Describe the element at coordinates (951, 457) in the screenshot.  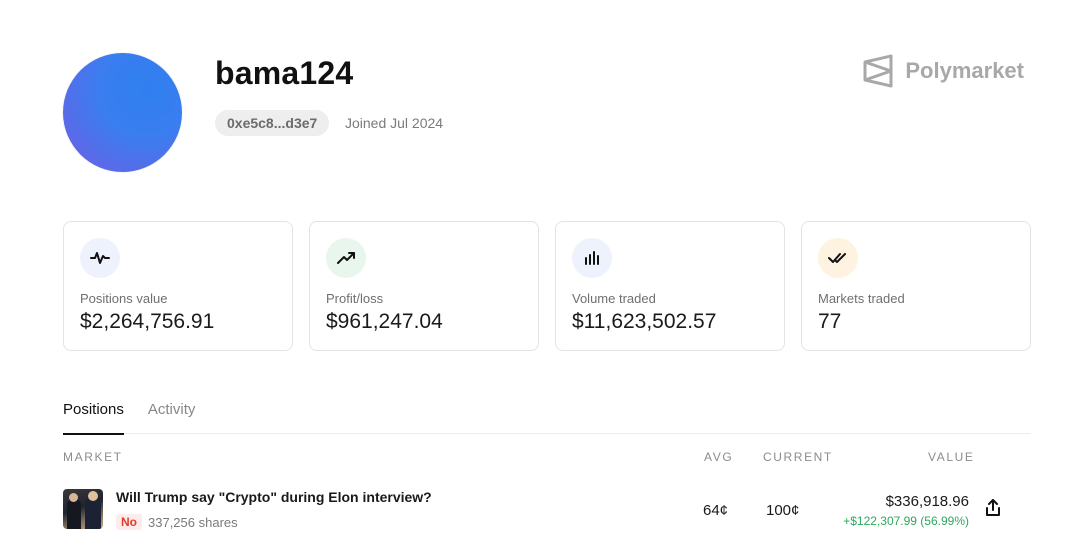
I see `column-header-value: VALUE` at that location.